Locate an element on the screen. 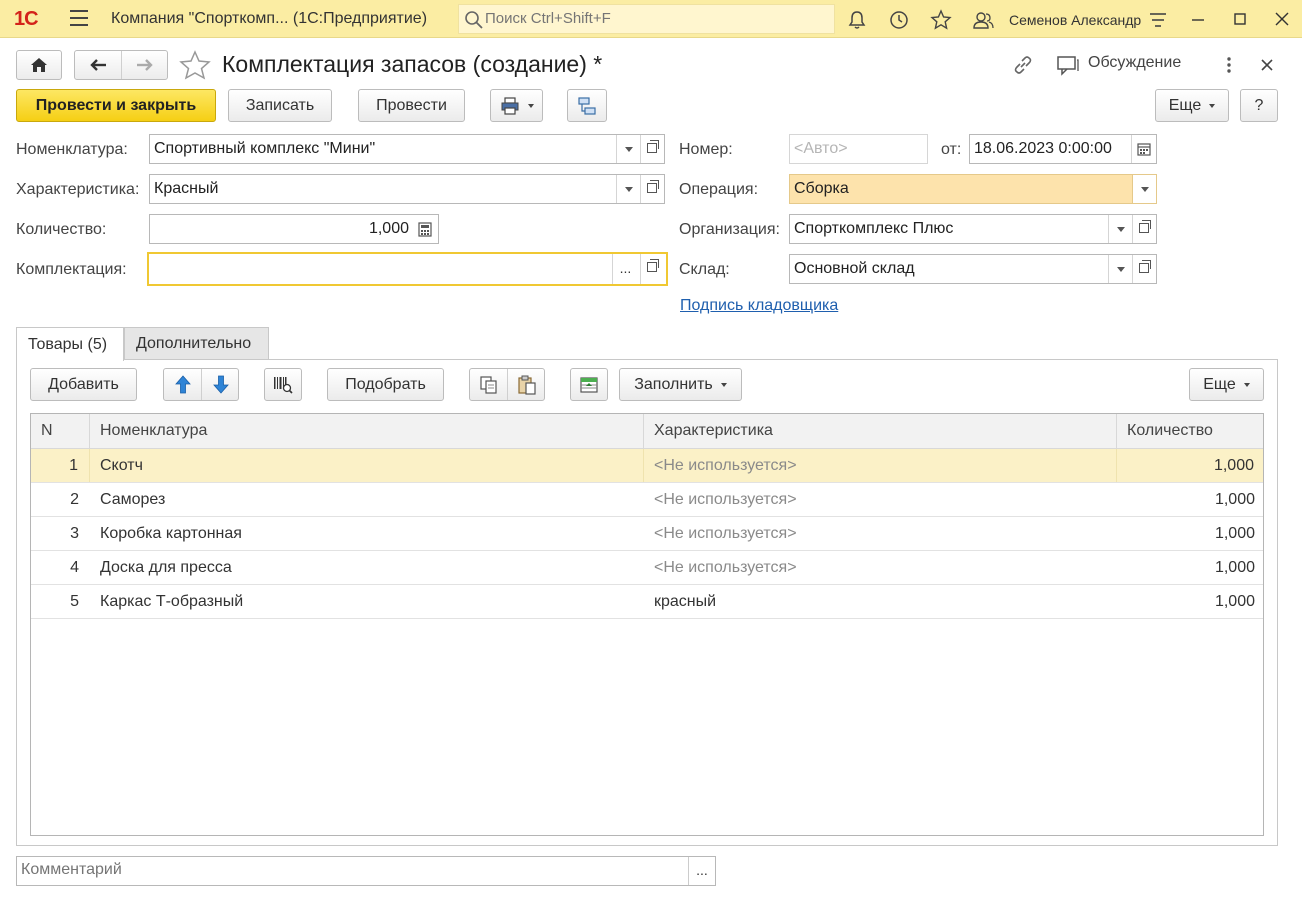  table-row: 4 Доска для пресса <Не используется> 1,000 is located at coordinates (647, 568).